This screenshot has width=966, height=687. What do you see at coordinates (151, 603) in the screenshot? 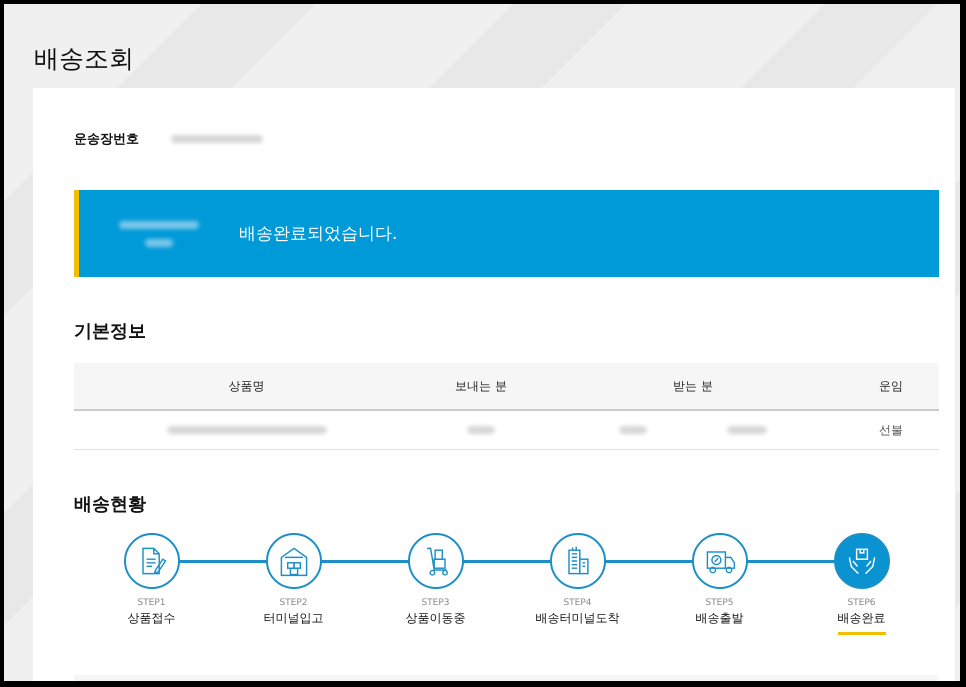
I see `step-number: STEP1` at bounding box center [151, 603].